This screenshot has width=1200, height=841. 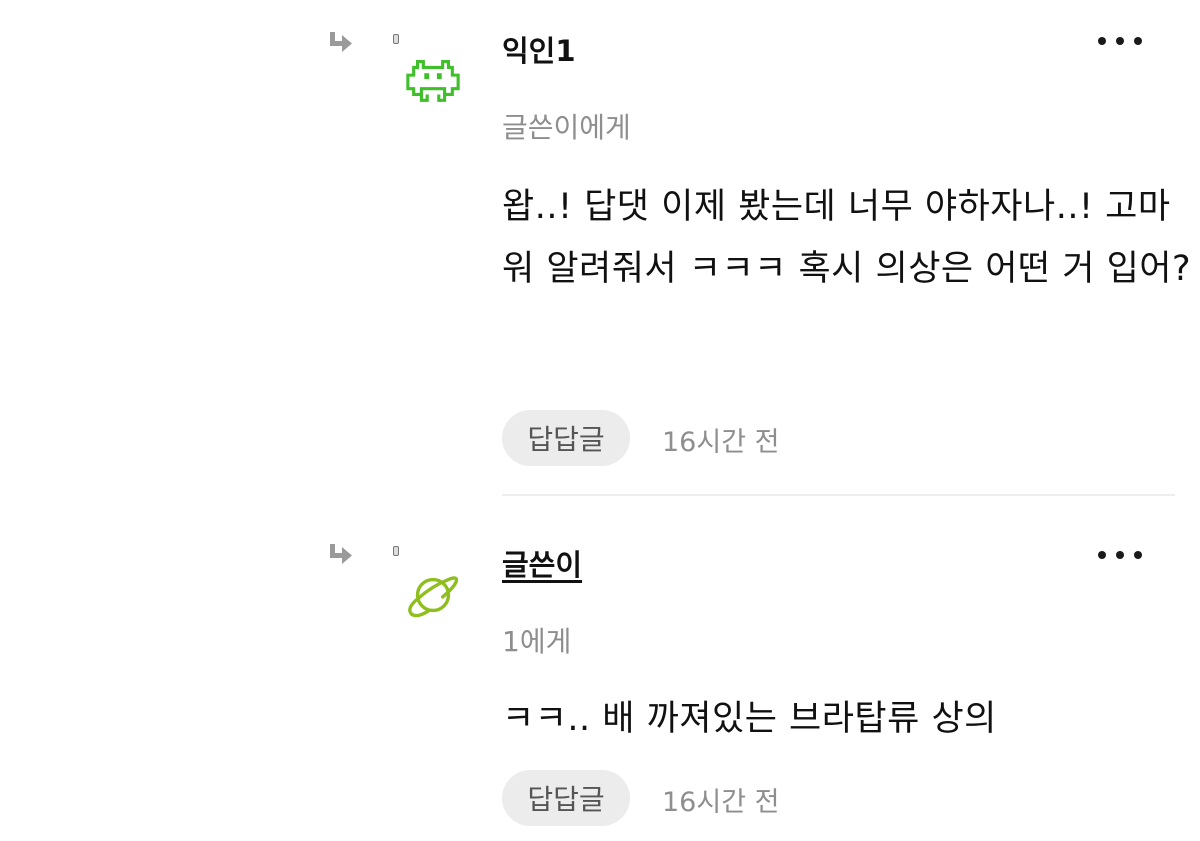 What do you see at coordinates (566, 127) in the screenshot?
I see `comment-recipient: 글쓴이에게` at bounding box center [566, 127].